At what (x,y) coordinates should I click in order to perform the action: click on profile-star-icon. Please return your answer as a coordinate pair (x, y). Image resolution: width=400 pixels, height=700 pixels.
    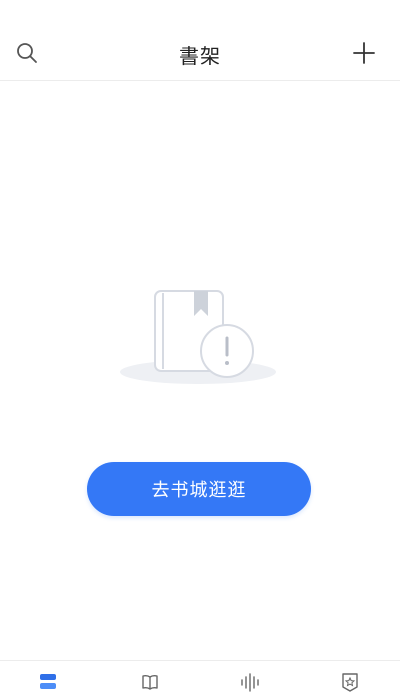
    Looking at the image, I should click on (350, 682).